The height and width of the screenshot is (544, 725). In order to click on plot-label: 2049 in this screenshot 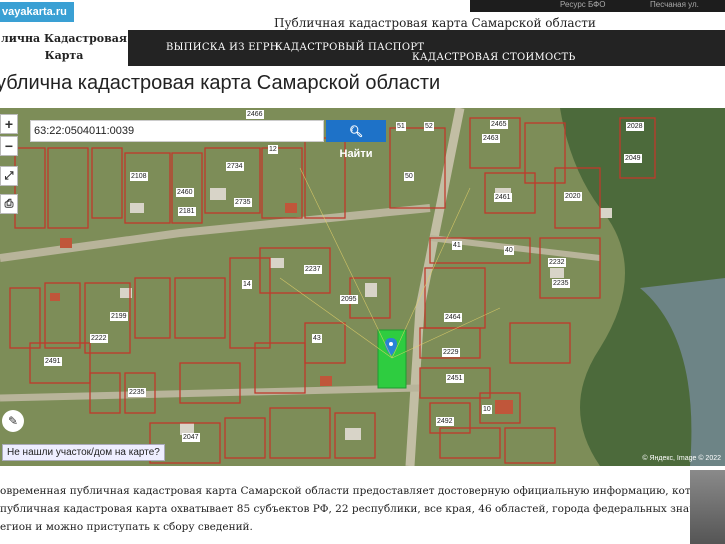, I will do `click(633, 158)`.